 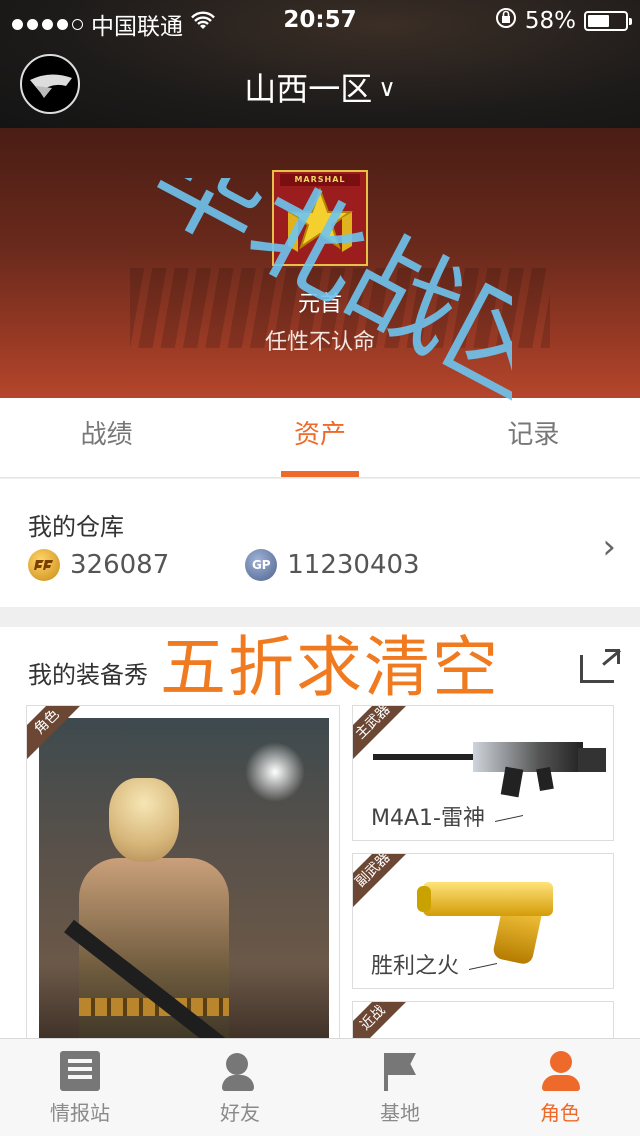 What do you see at coordinates (483, 921) in the screenshot?
I see `secondary-weapon-card: 胜利之火 副武器` at bounding box center [483, 921].